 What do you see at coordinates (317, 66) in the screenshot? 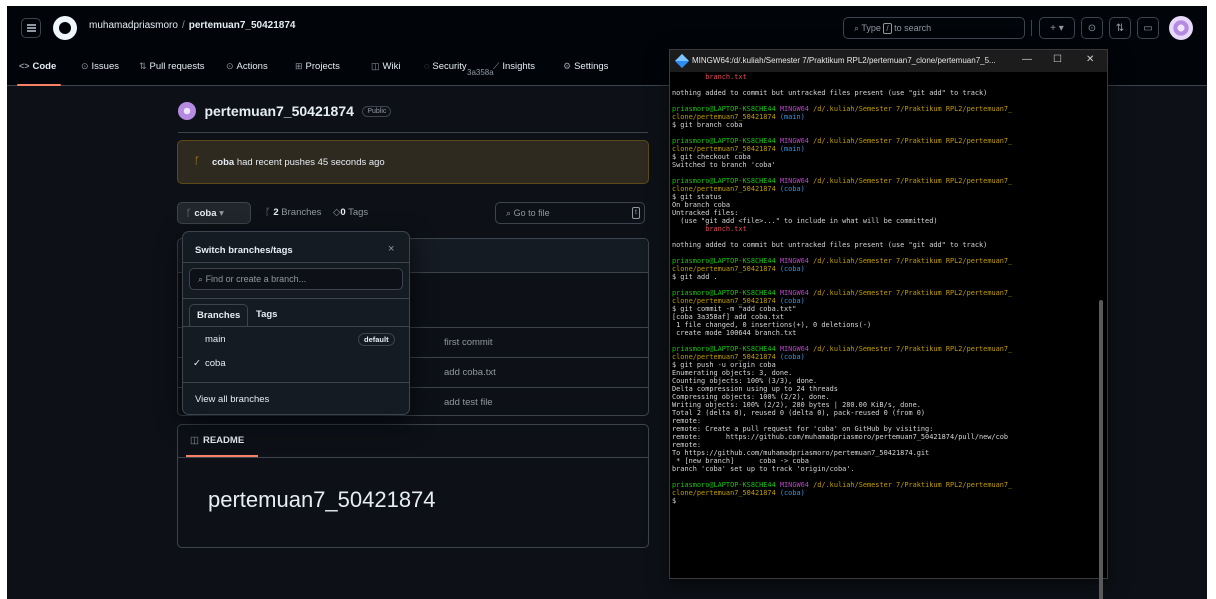
I see `tab-projects: ⊞ Projects` at bounding box center [317, 66].